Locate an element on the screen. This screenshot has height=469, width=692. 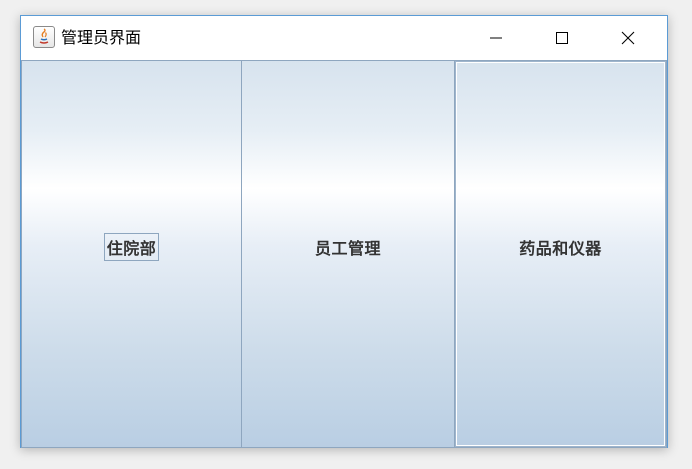
minimize-button is located at coordinates (496, 38).